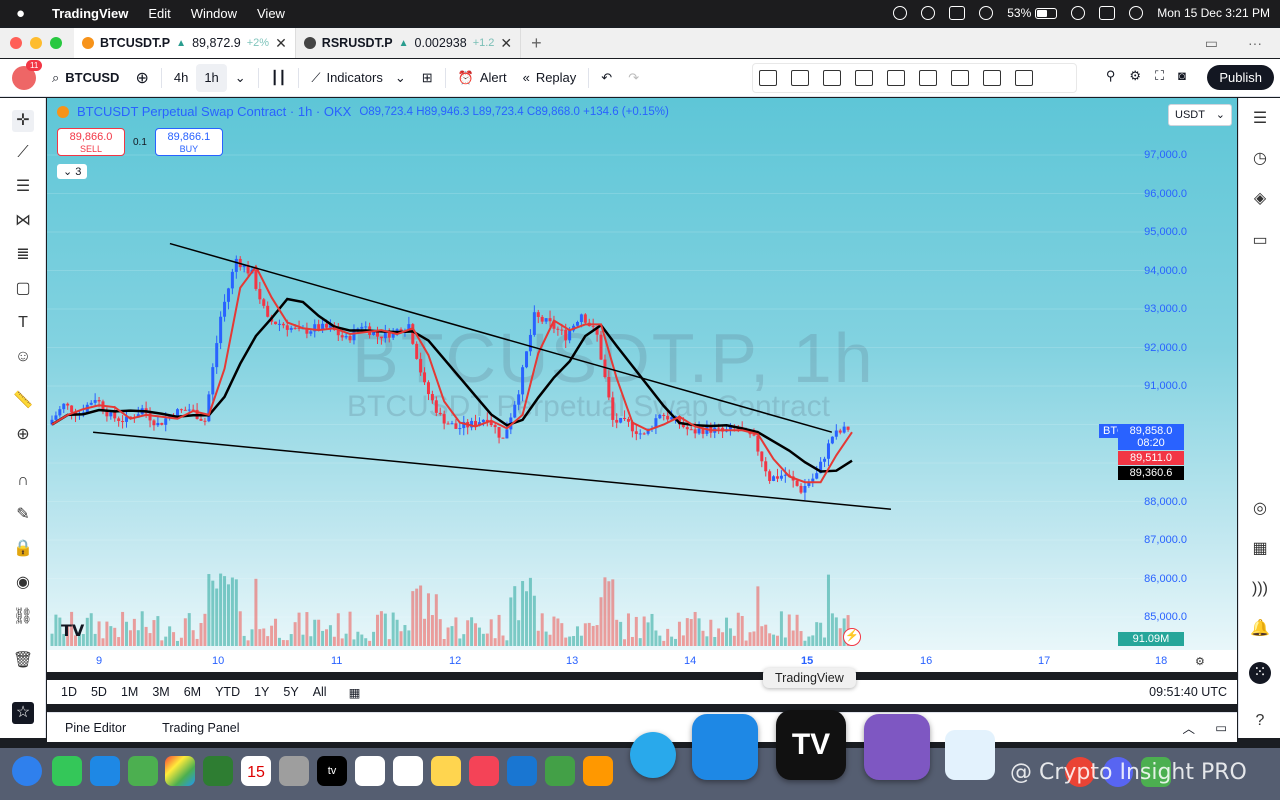  I want to click on measure-tool-icon, so click(960, 78).